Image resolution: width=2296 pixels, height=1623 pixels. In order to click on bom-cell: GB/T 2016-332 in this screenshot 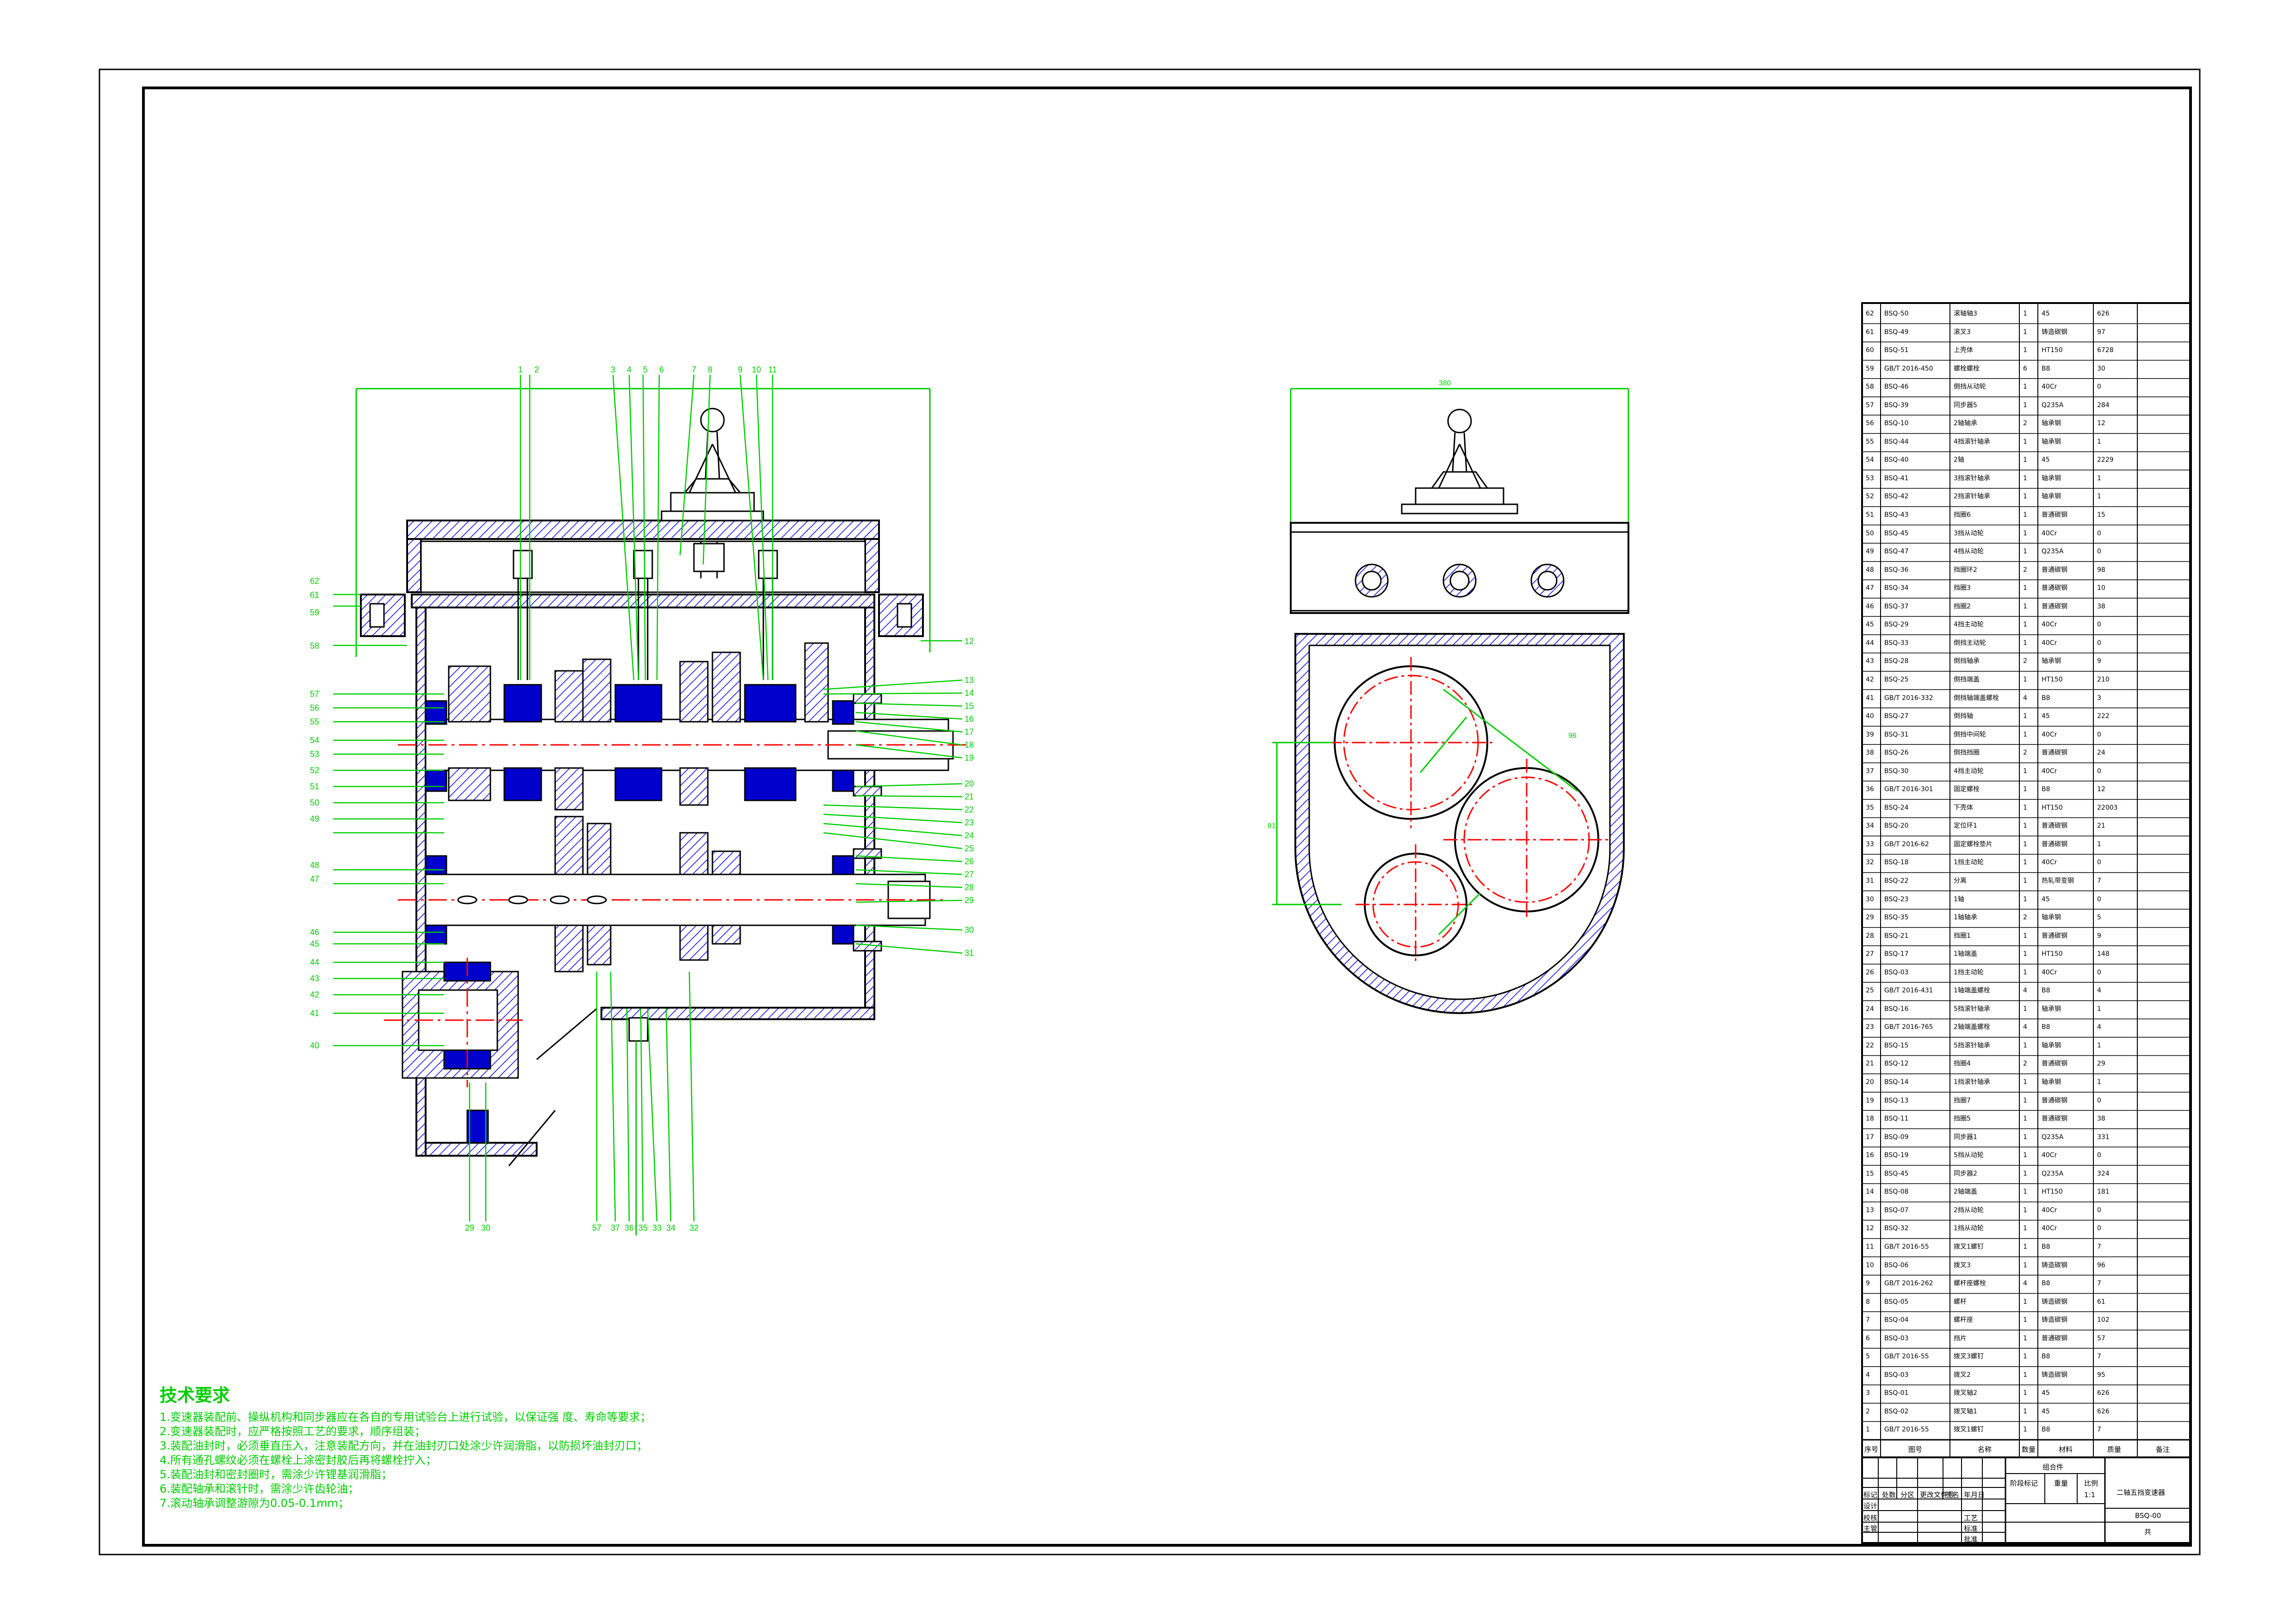, I will do `click(1908, 698)`.